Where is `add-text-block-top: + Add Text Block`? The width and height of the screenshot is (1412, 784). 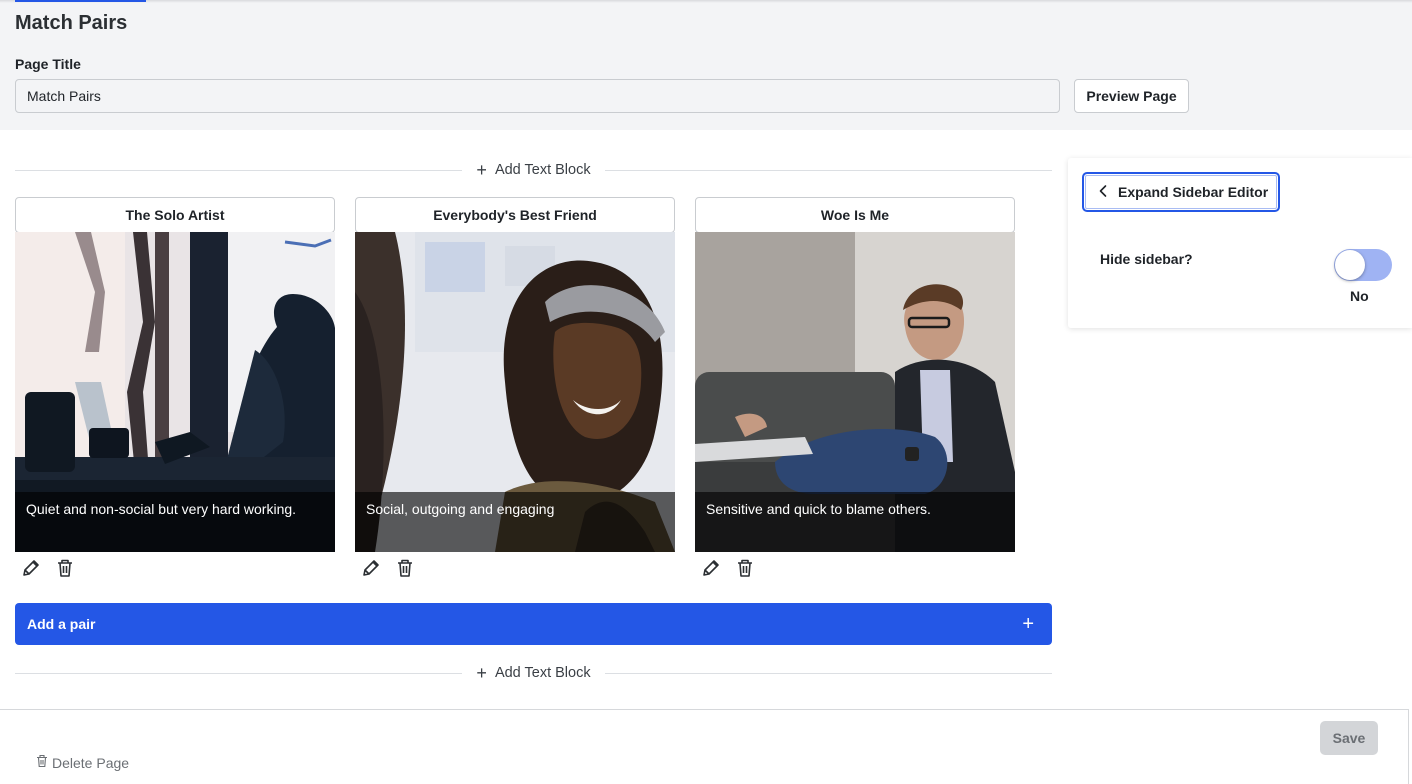
add-text-block-top: + Add Text Block is located at coordinates (534, 170).